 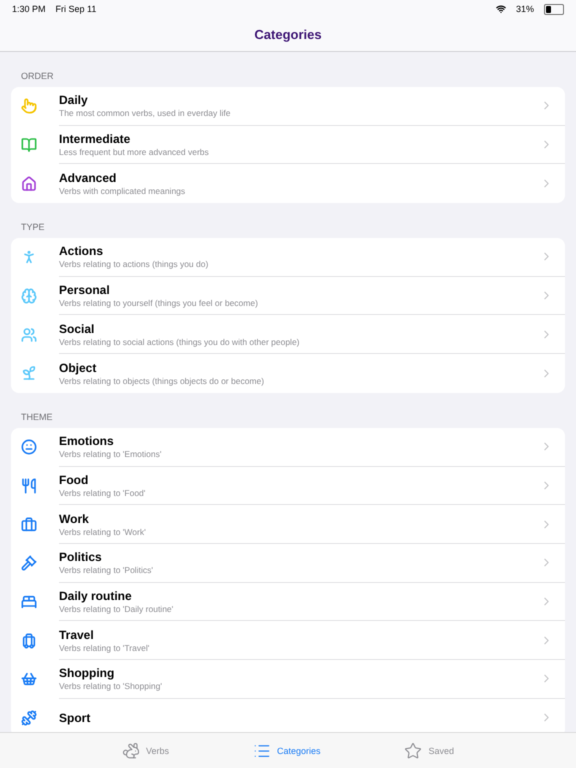 I want to click on category-row: Daily routine Verbs relating to 'Daily routine', so click(x=288, y=602).